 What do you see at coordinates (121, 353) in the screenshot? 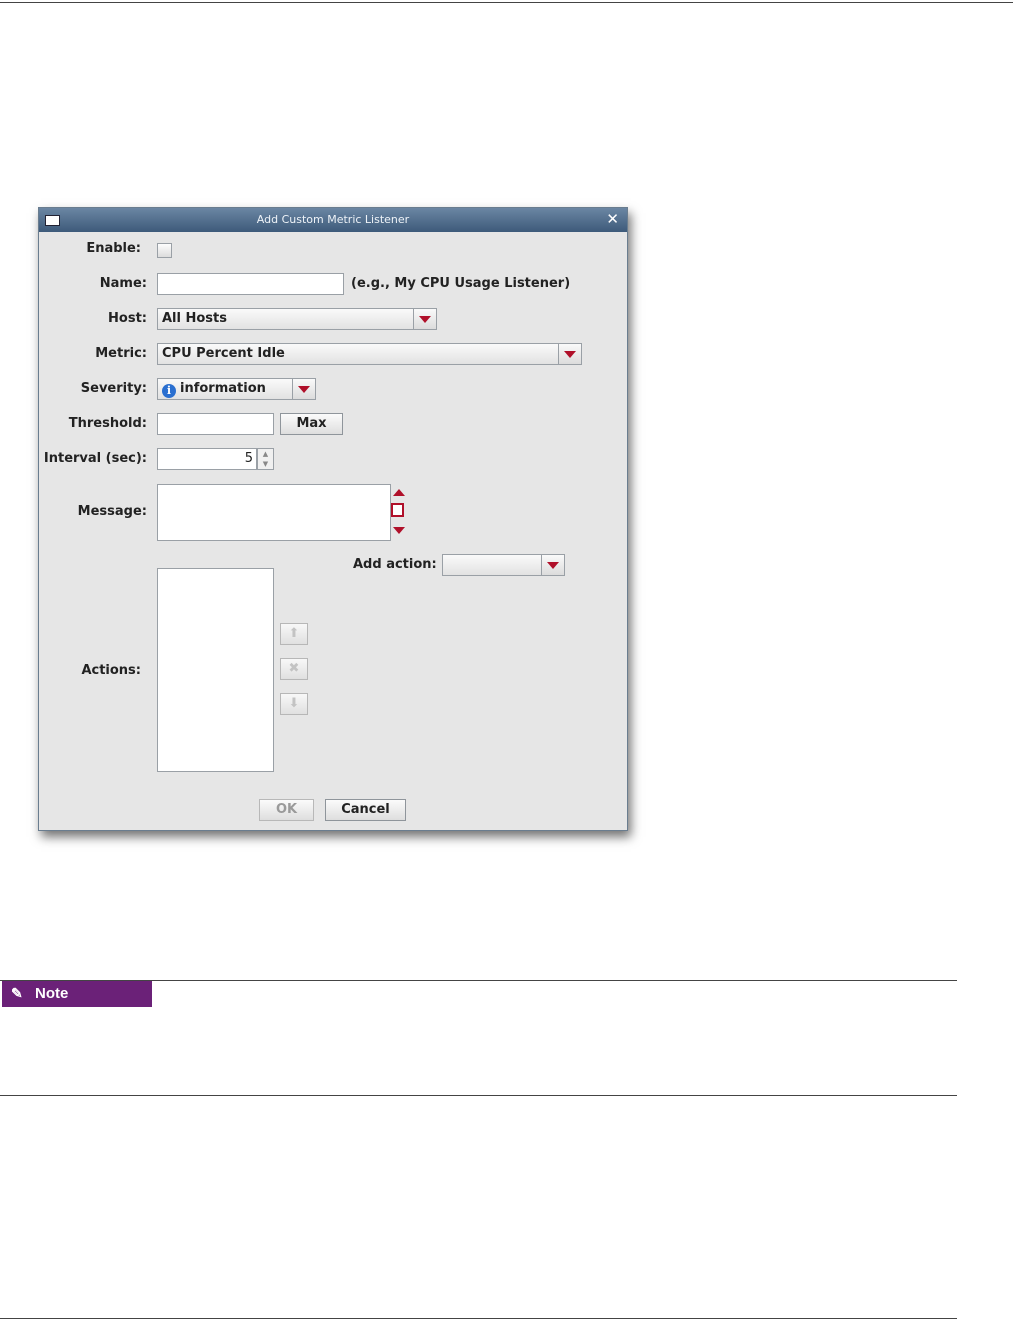
I see `metric-label: Metric:` at bounding box center [121, 353].